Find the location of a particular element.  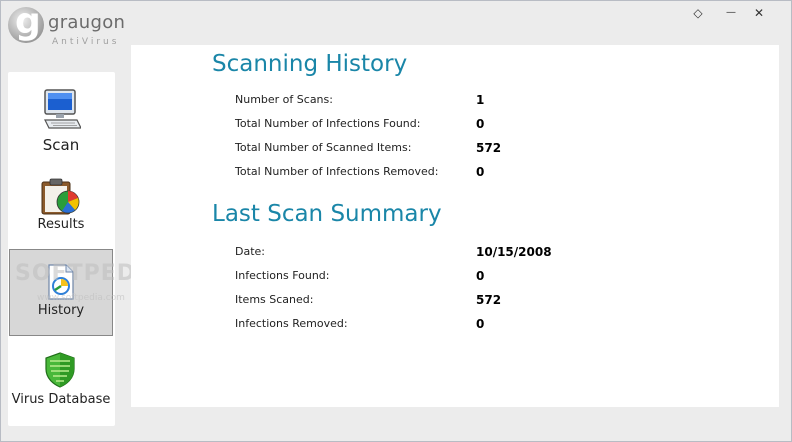

app-name: graugon is located at coordinates (87, 22).